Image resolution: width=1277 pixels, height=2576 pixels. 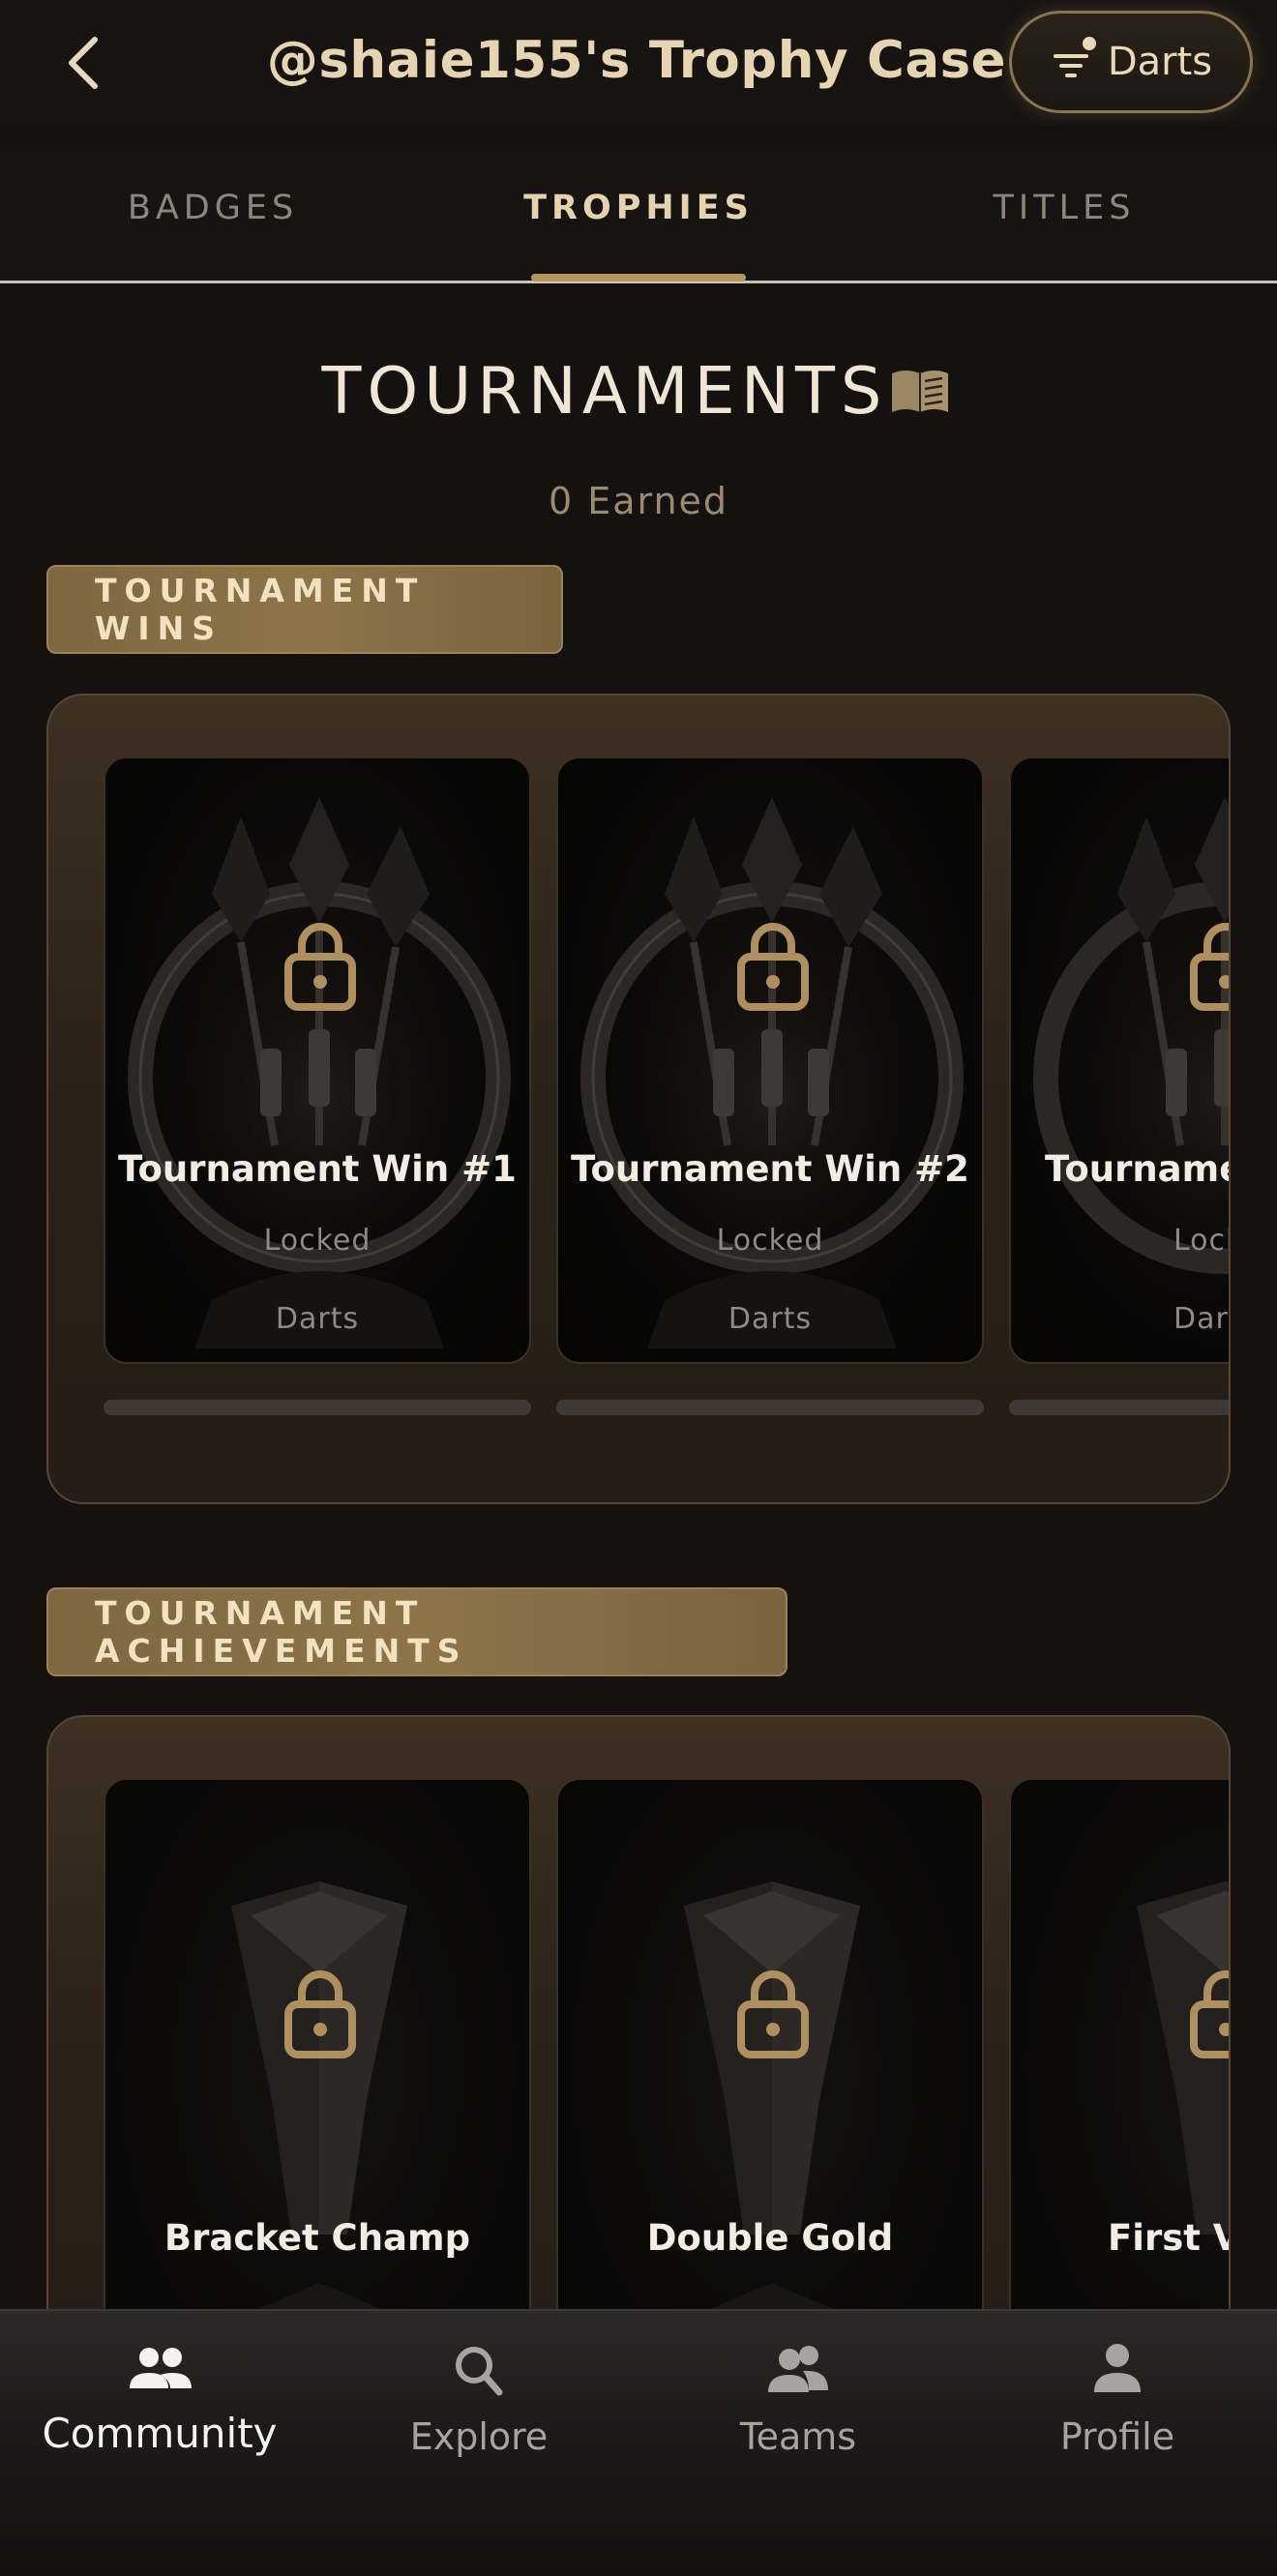 I want to click on trophy-title: Tournament Win #2, so click(x=770, y=1169).